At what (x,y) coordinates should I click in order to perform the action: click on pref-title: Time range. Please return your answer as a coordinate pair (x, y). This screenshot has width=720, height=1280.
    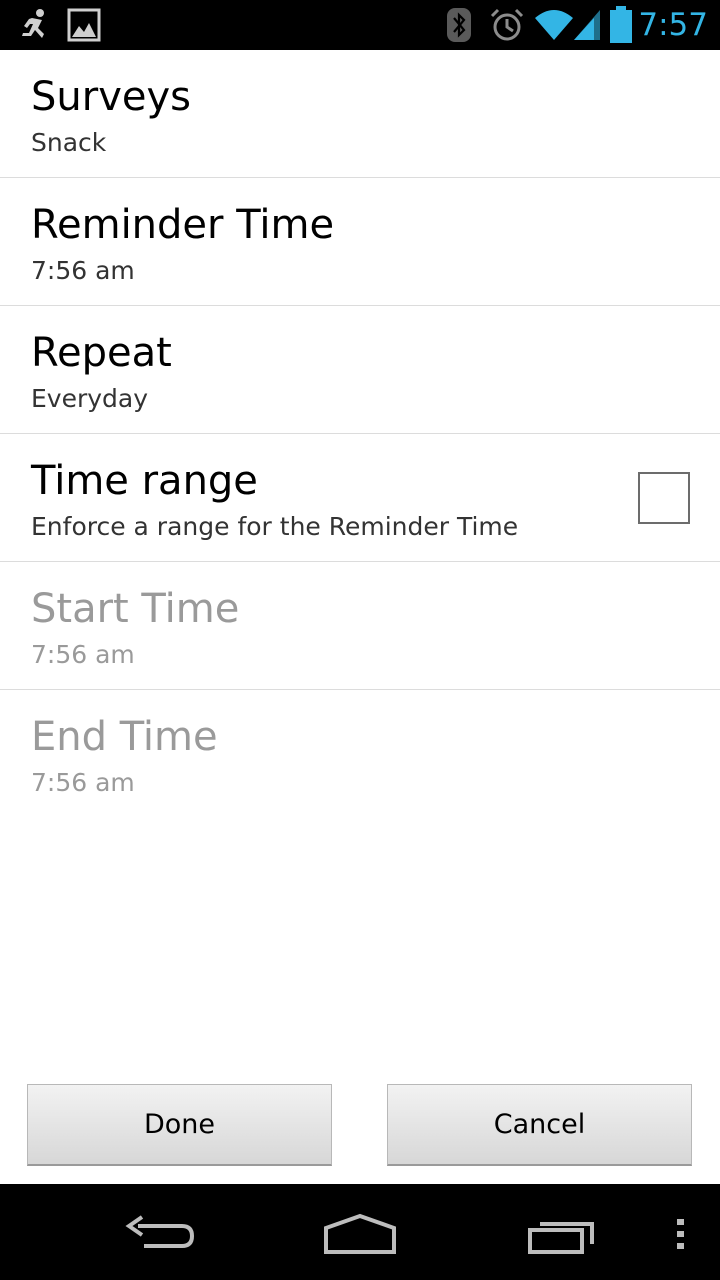
    Looking at the image, I should click on (144, 481).